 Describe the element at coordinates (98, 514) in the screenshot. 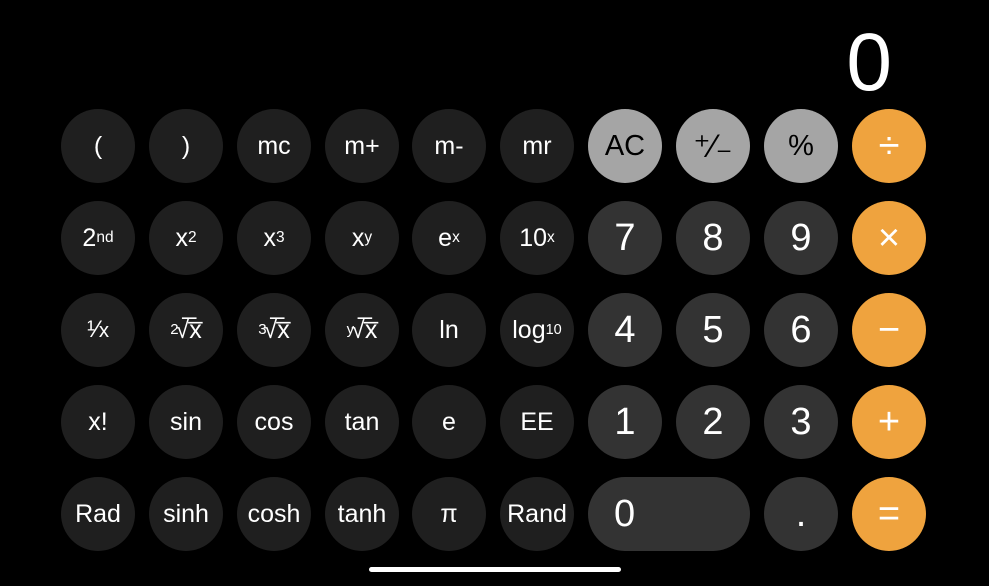

I see `key-radians-toggle: Rad` at that location.